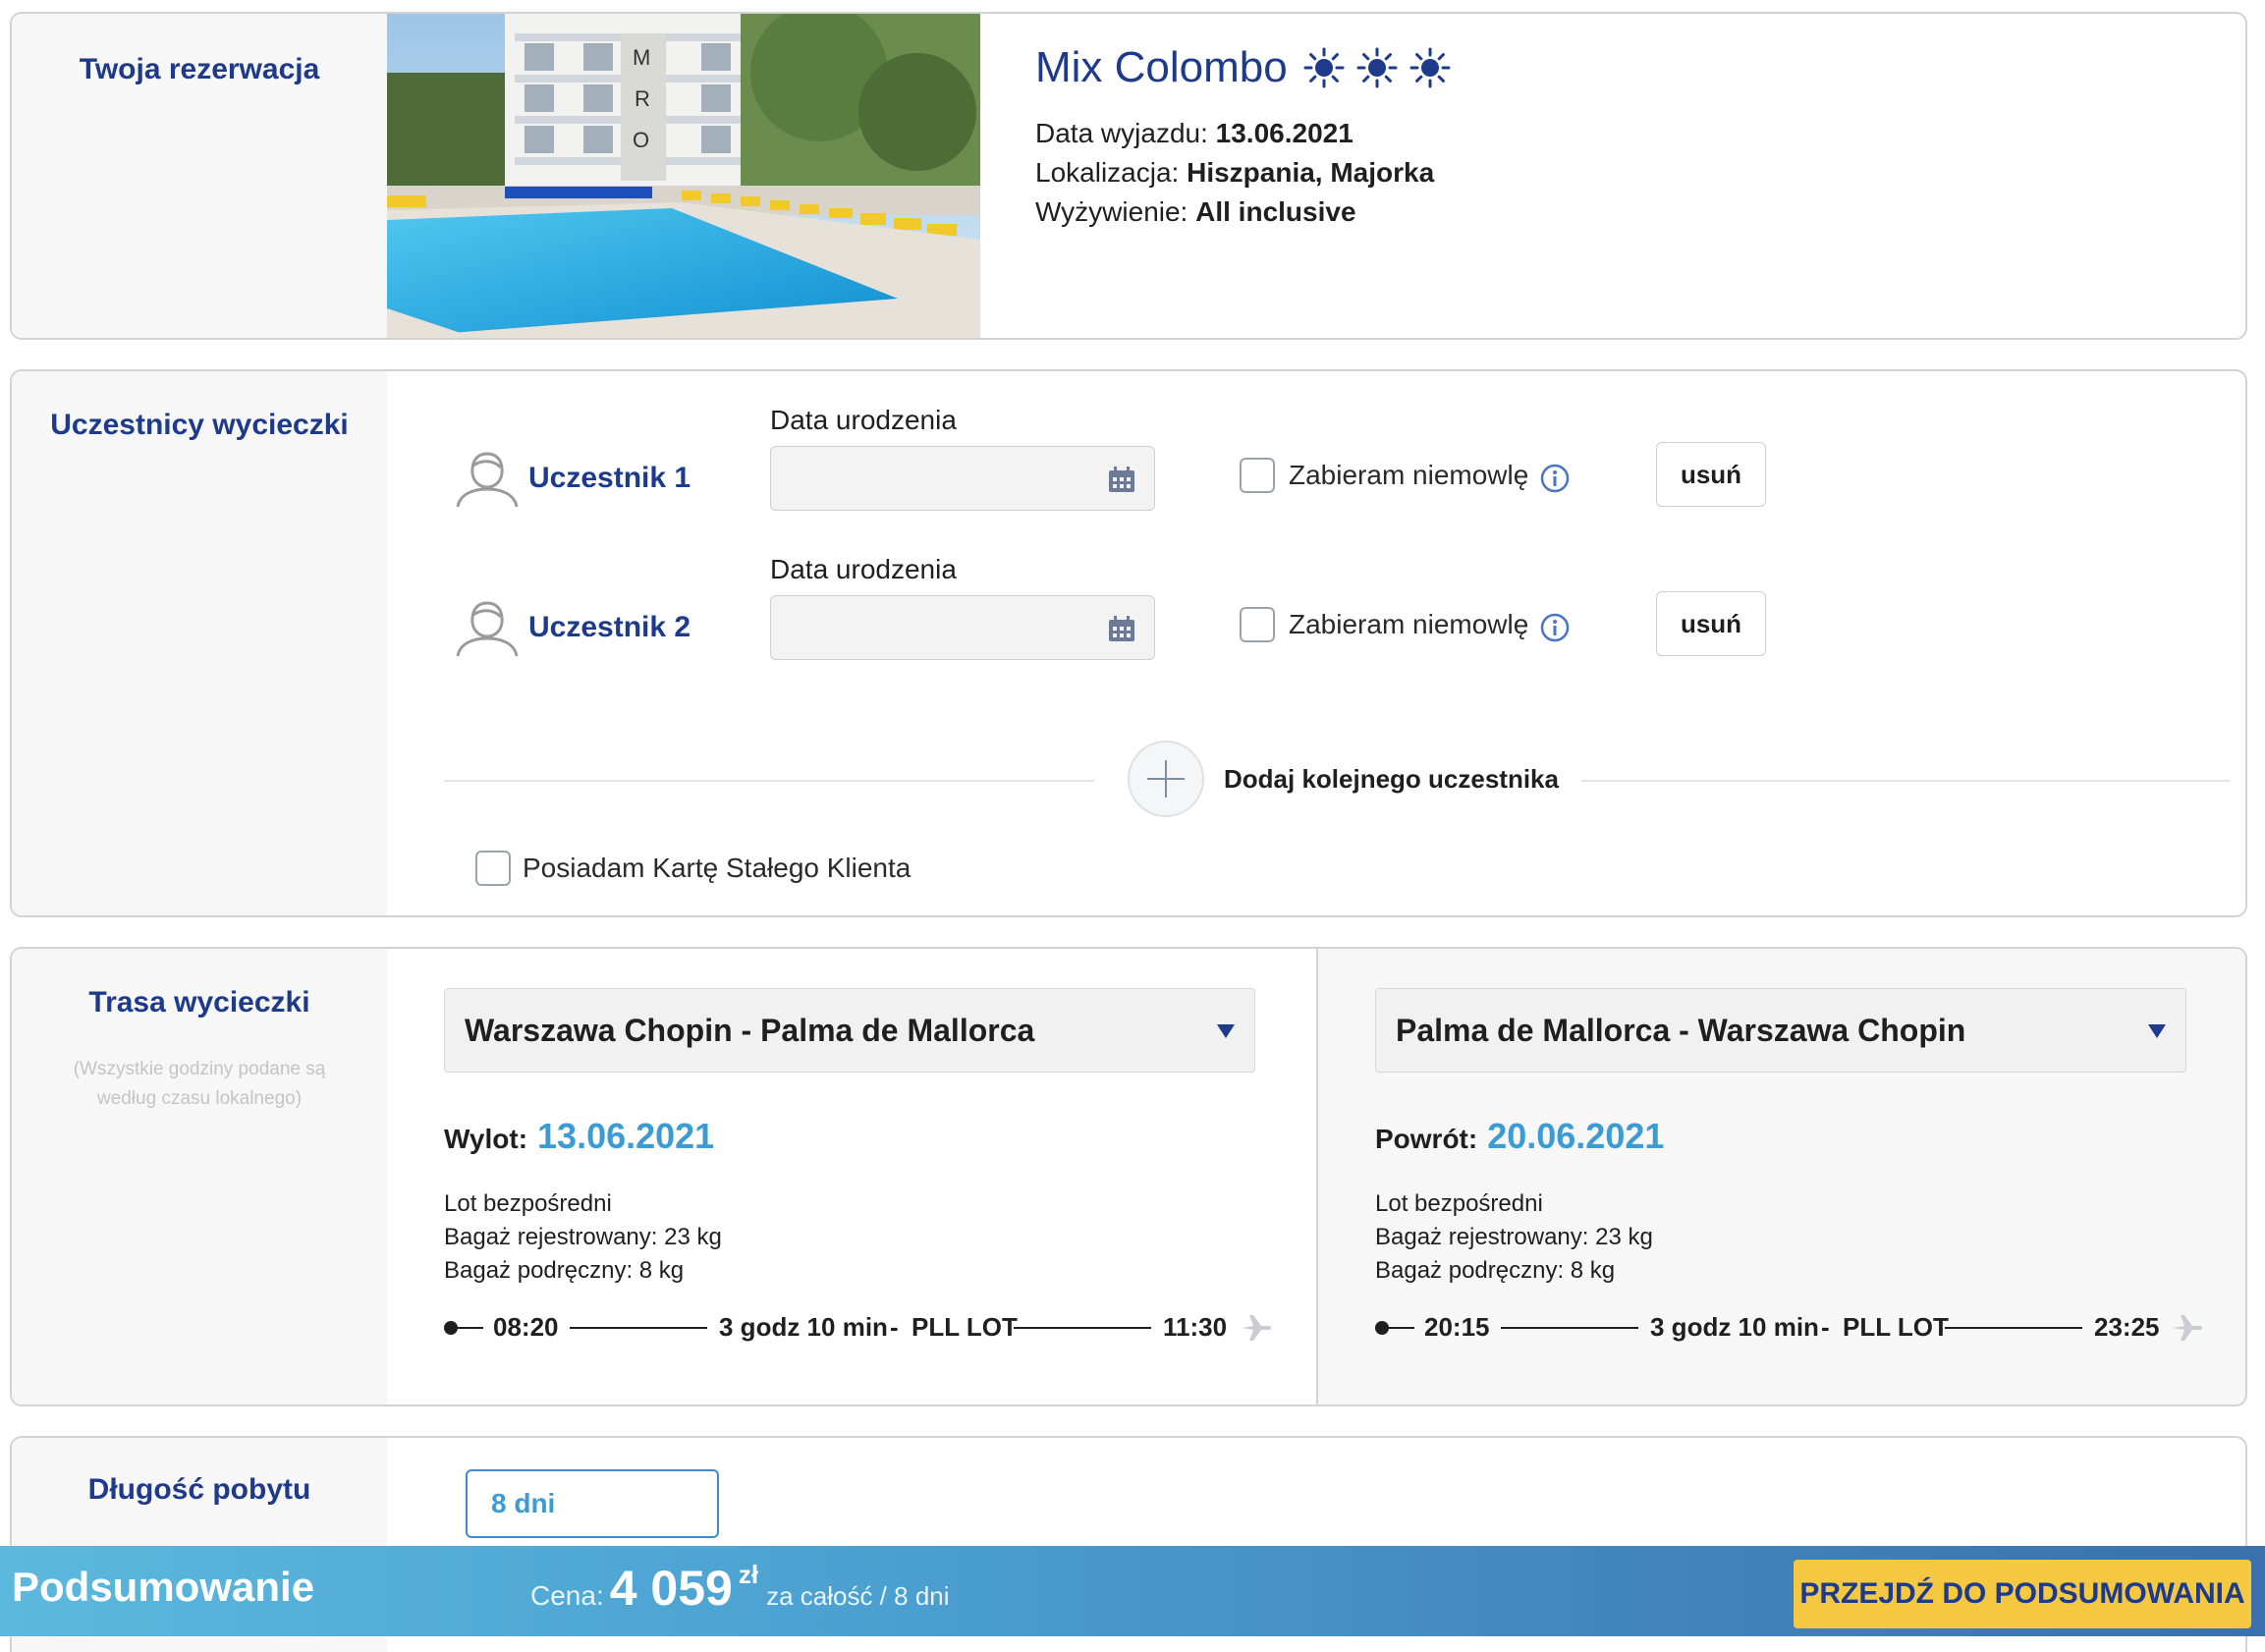  I want to click on outbound-checked-baggage: Bagaż rejestrowany: 23 kg, so click(583, 1237).